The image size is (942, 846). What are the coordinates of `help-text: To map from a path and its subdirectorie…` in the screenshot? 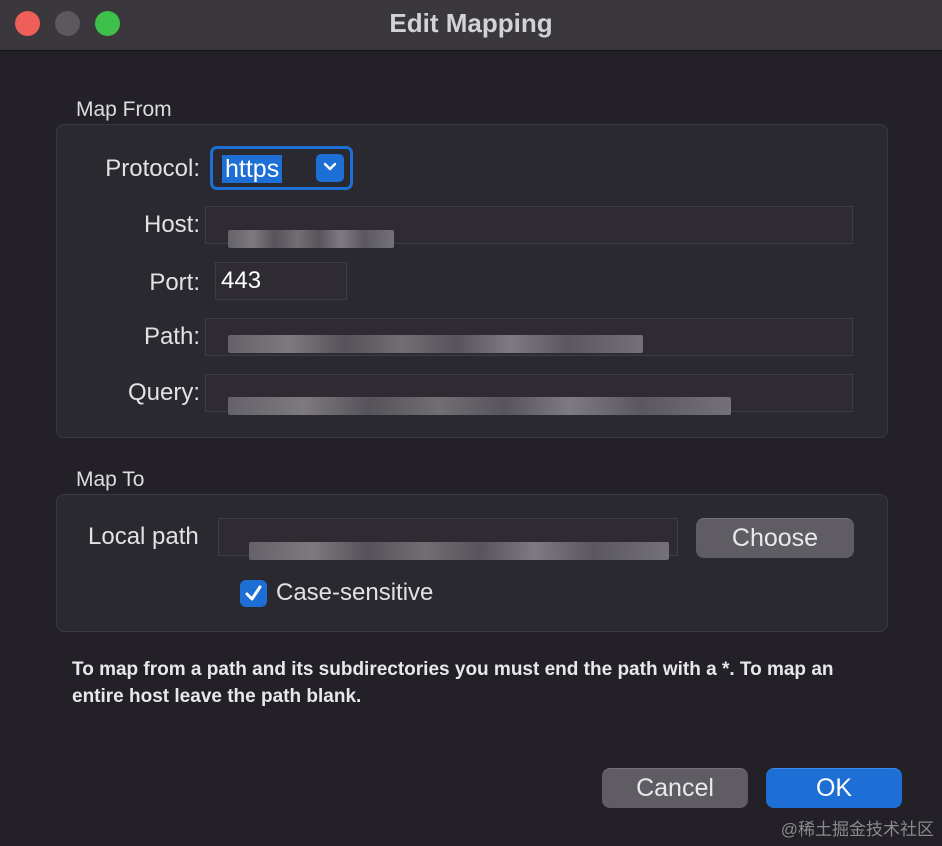 It's located at (453, 683).